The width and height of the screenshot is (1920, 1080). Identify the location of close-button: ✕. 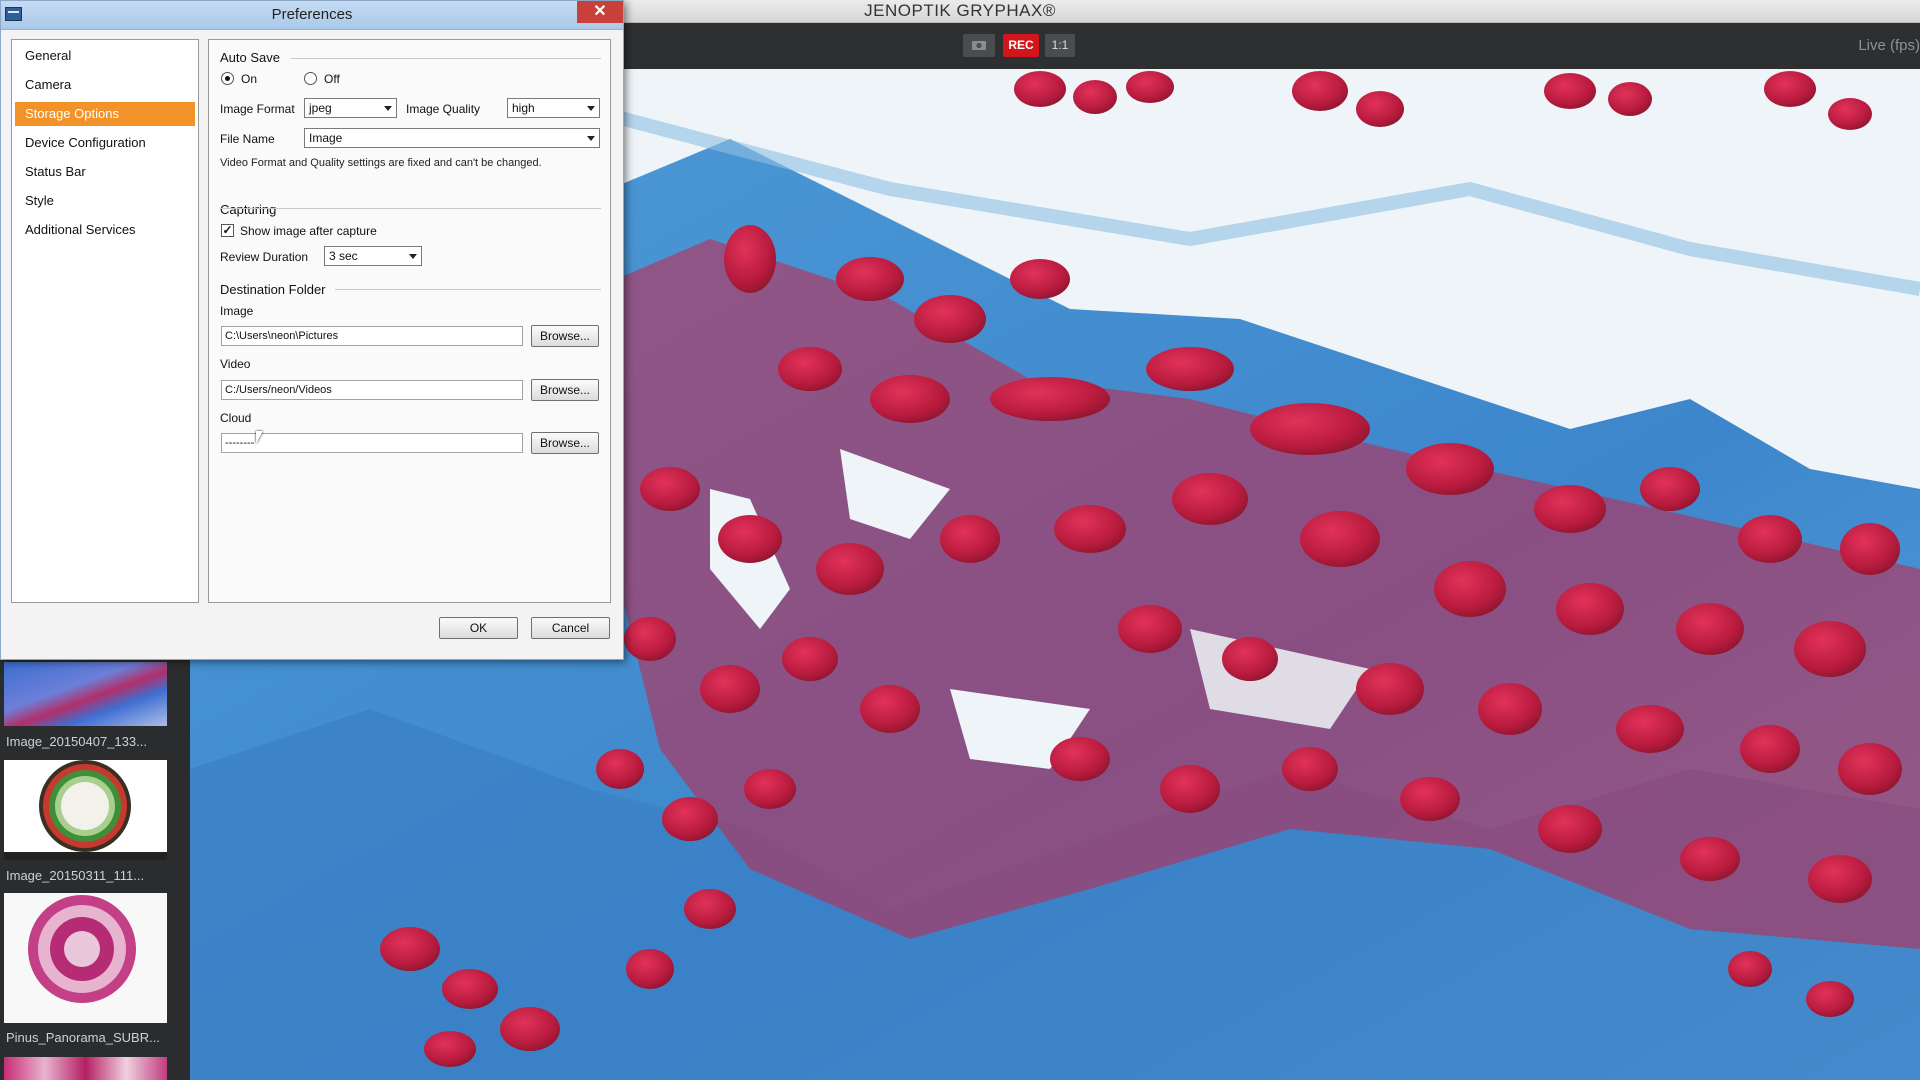
(600, 12).